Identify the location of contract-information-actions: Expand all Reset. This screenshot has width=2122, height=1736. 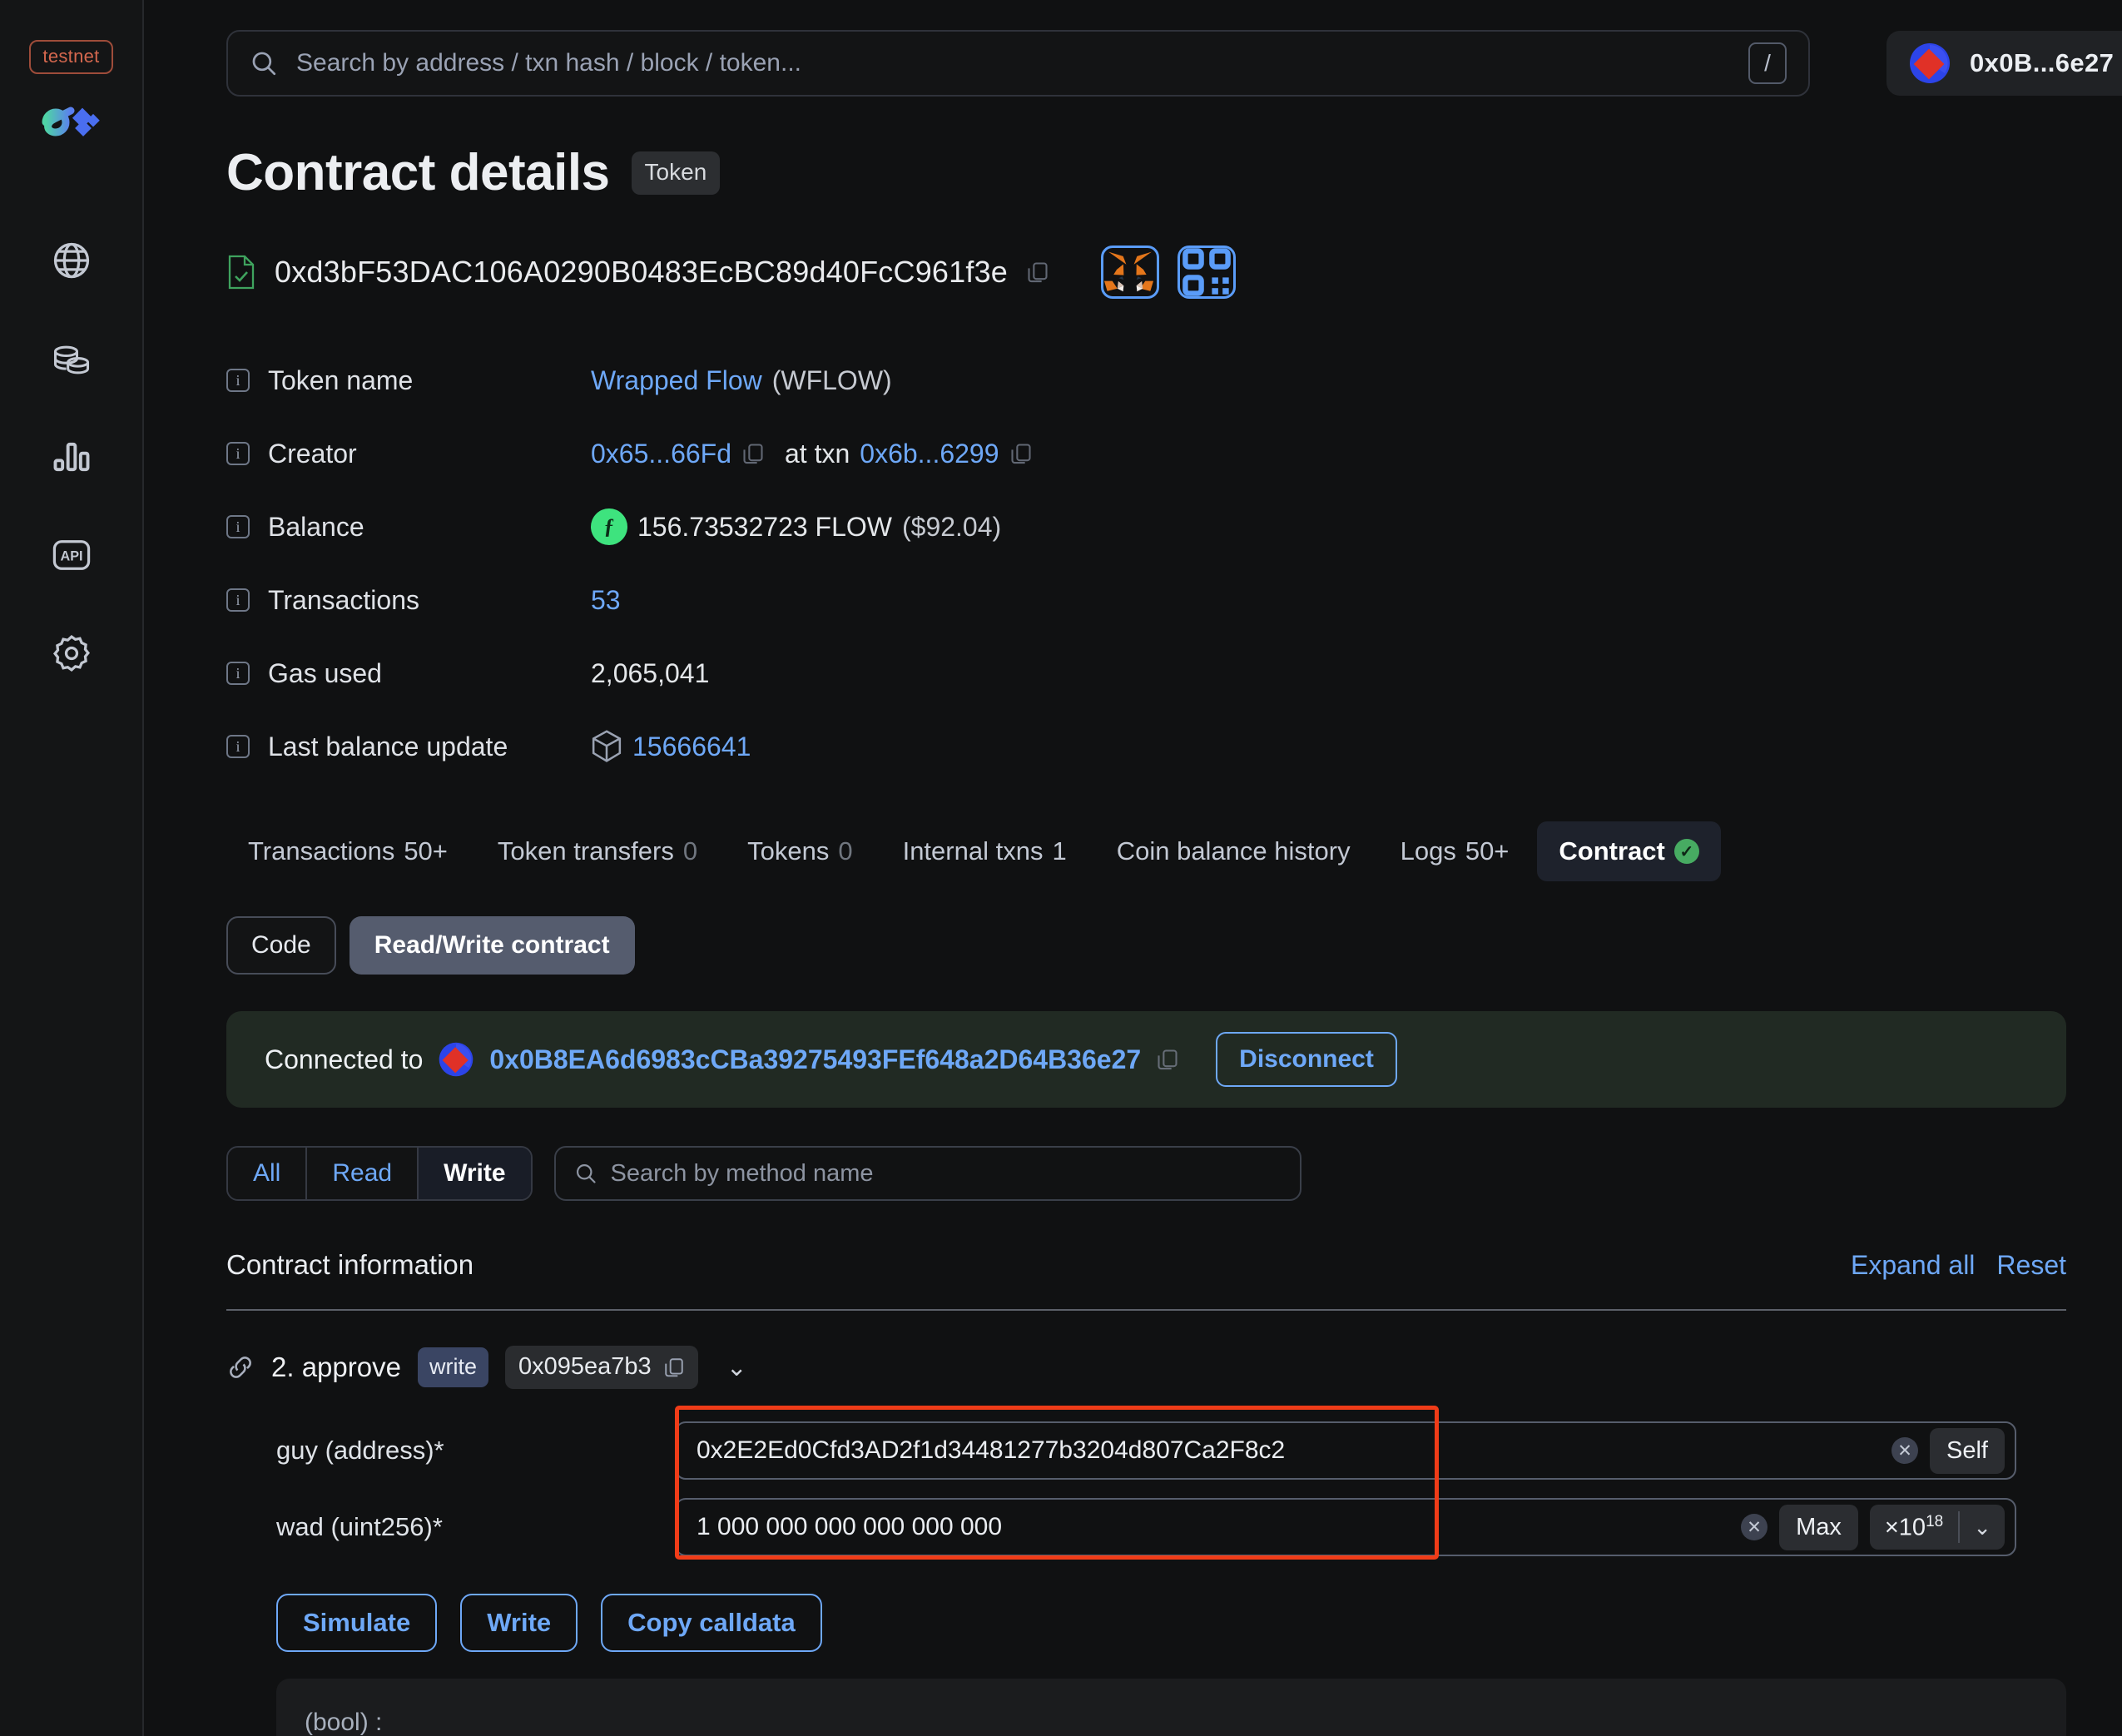
(1958, 1265).